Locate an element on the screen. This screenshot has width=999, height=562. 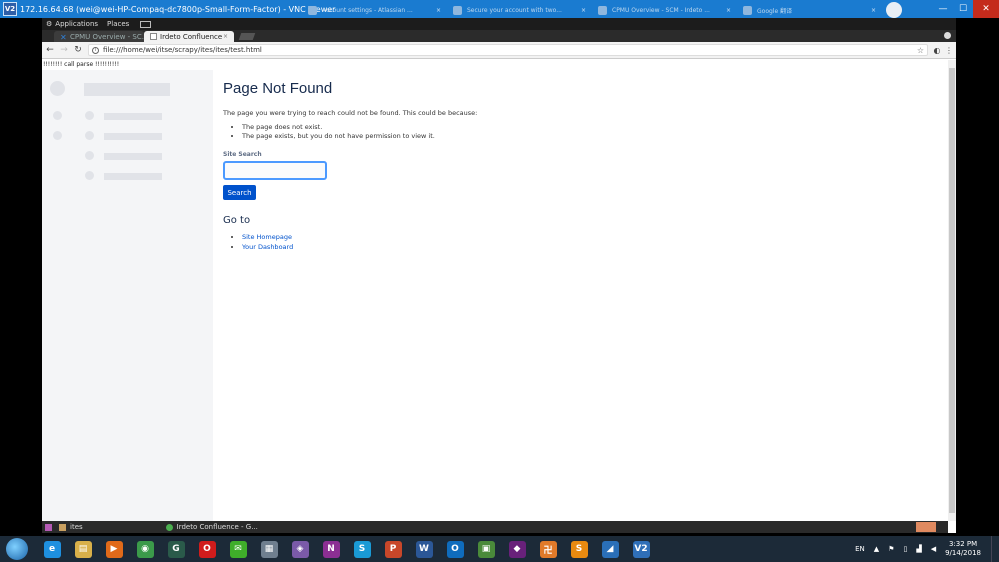
taskbar-app-app-terminal: G is located at coordinates (176, 549).